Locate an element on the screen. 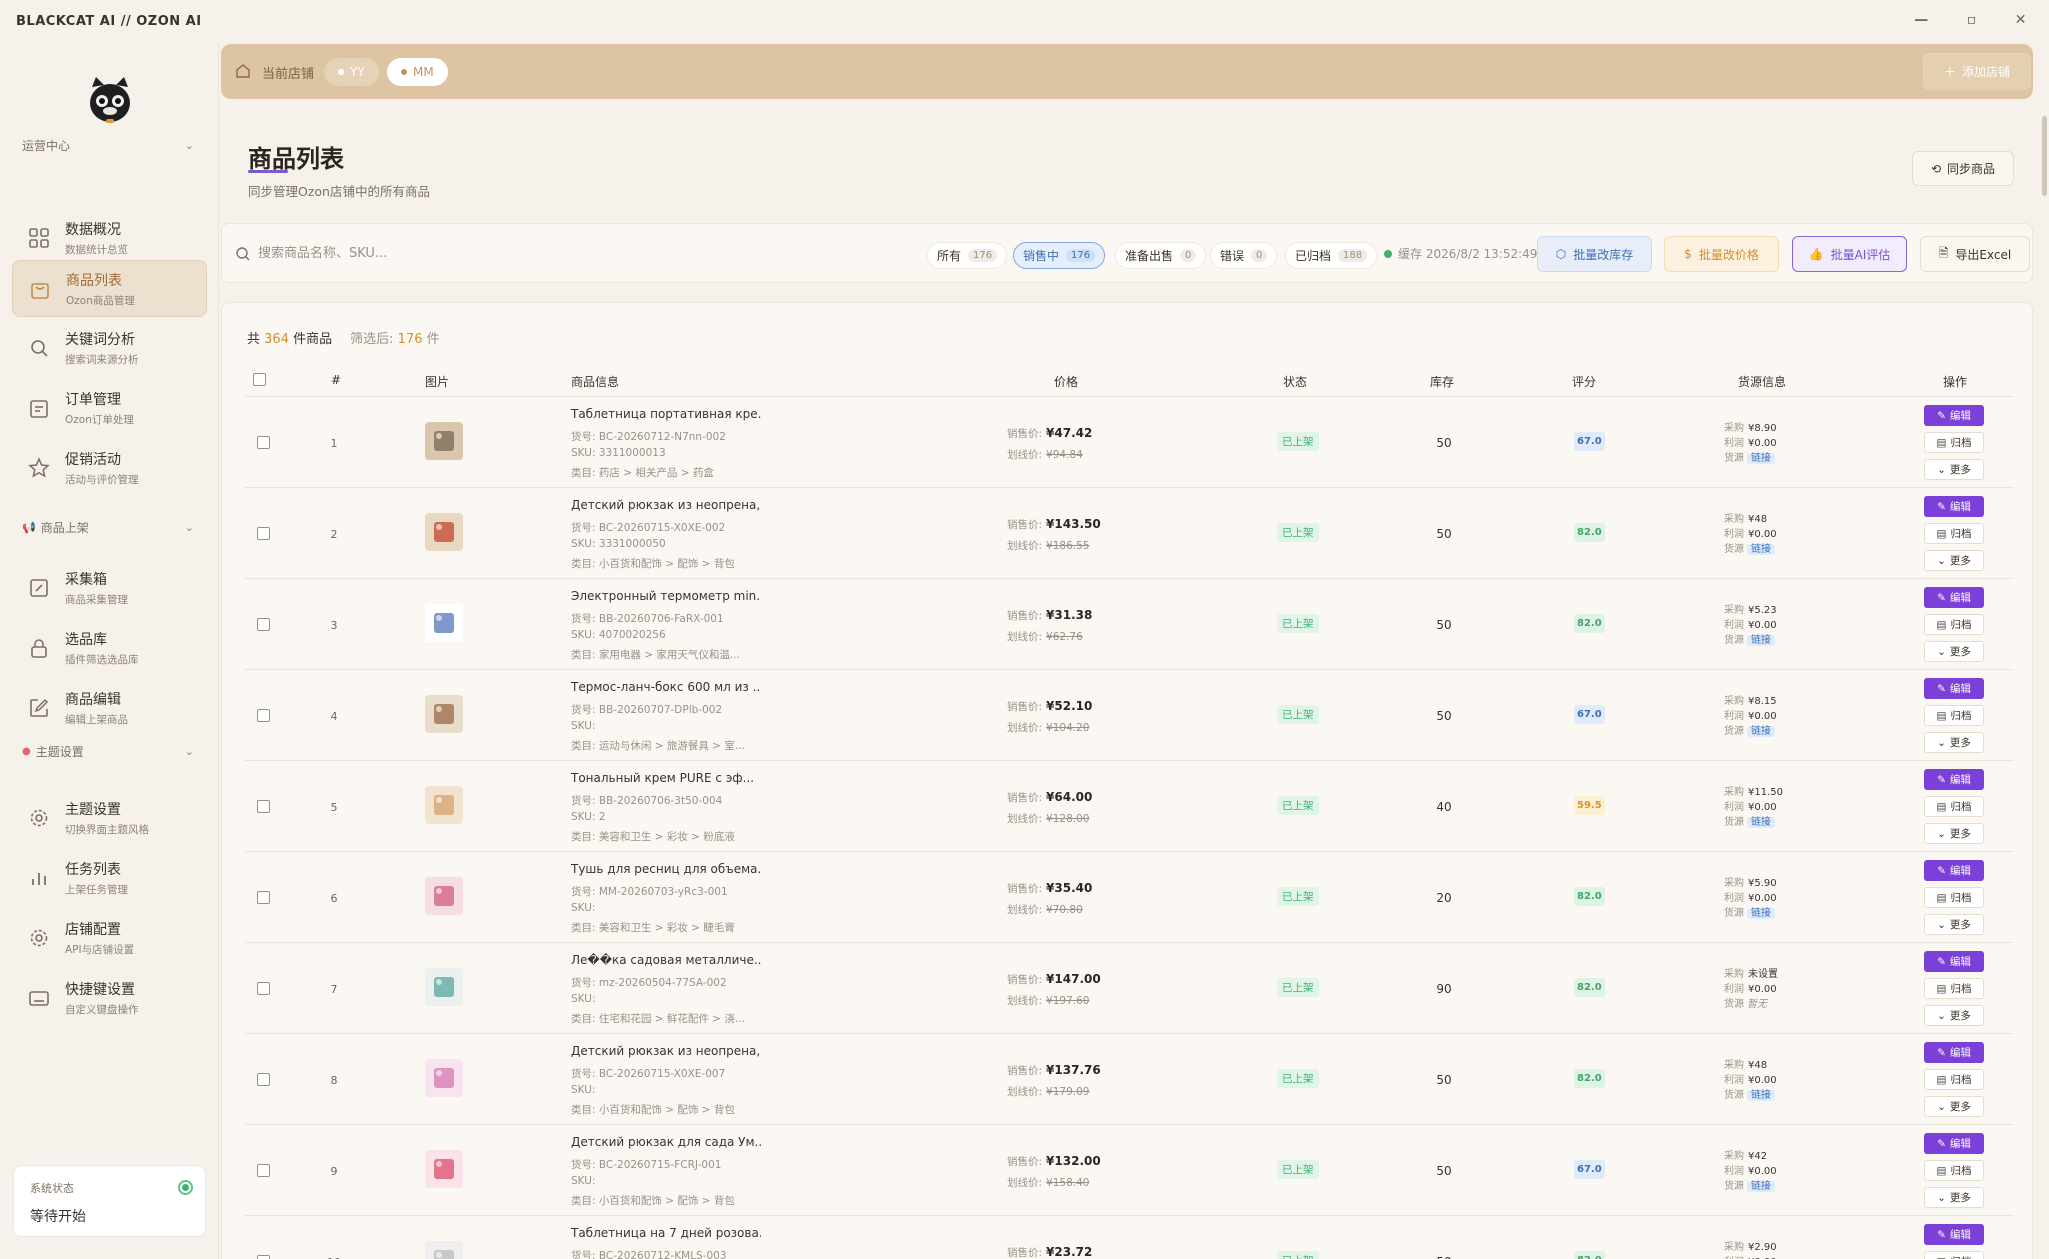  sale-price: 销售价: ¥47.42 is located at coordinates (1069, 433).